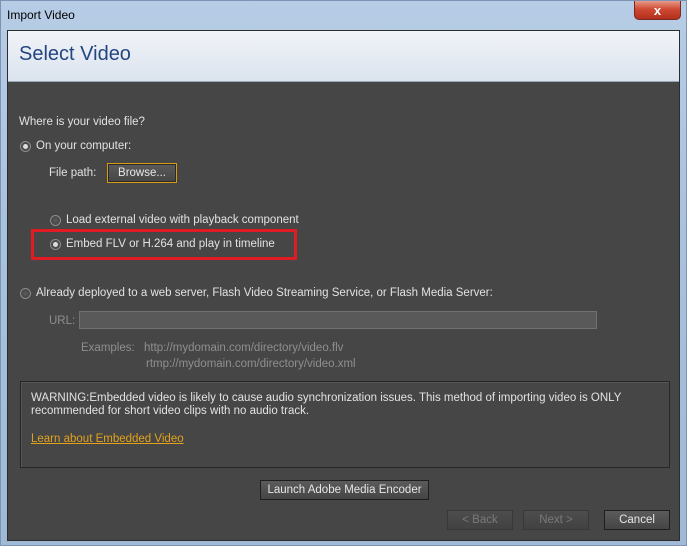  I want to click on radio-on-computer-label: On your computer:, so click(83, 146).